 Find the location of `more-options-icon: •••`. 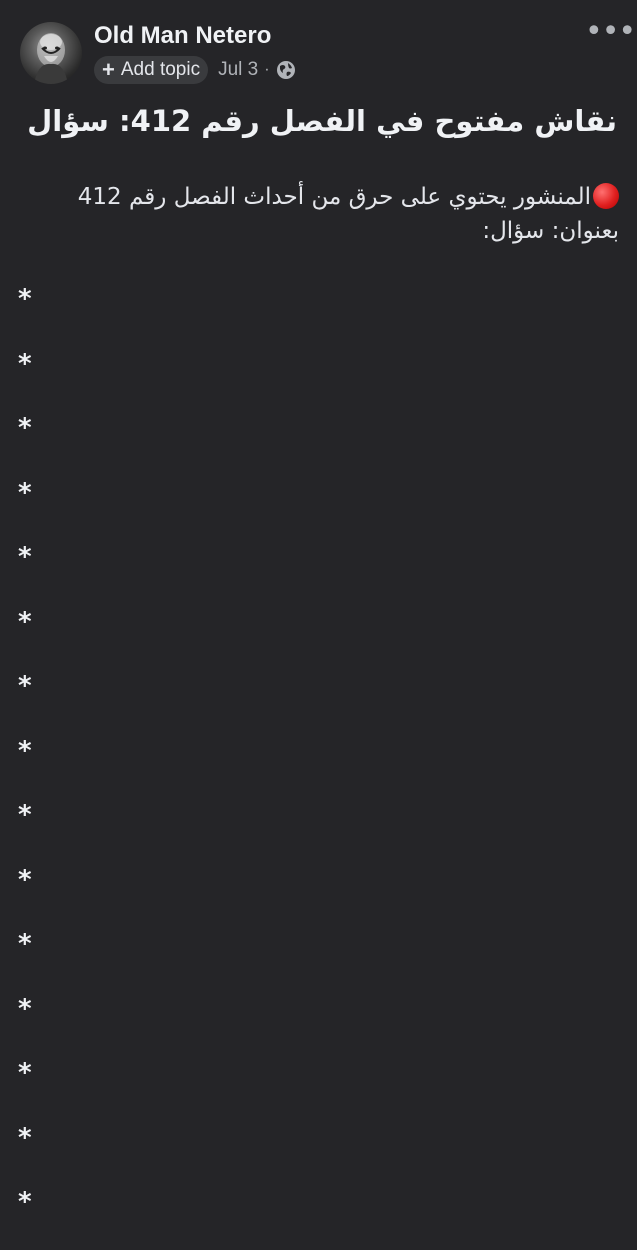

more-options-icon: ••• is located at coordinates (610, 32).